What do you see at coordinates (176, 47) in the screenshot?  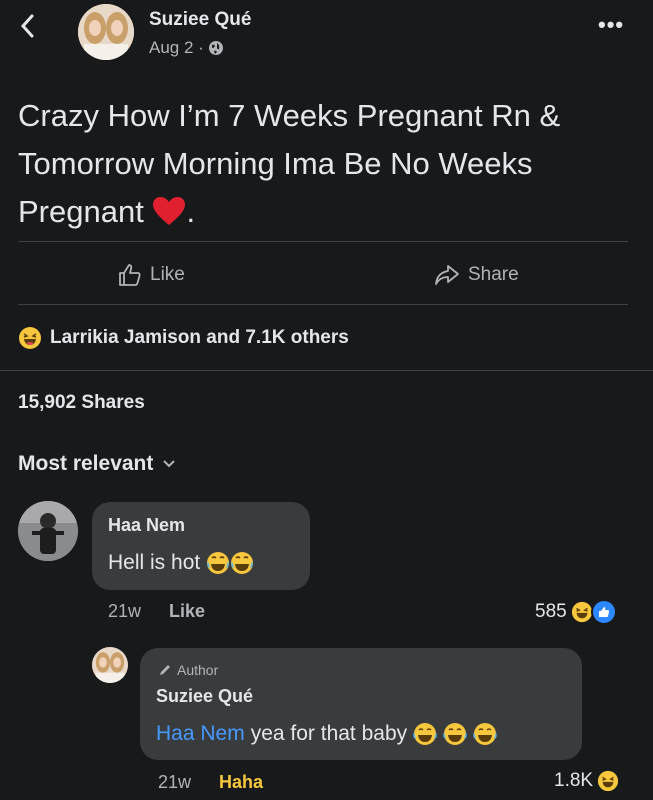 I see `post-date: Aug 2 ·` at bounding box center [176, 47].